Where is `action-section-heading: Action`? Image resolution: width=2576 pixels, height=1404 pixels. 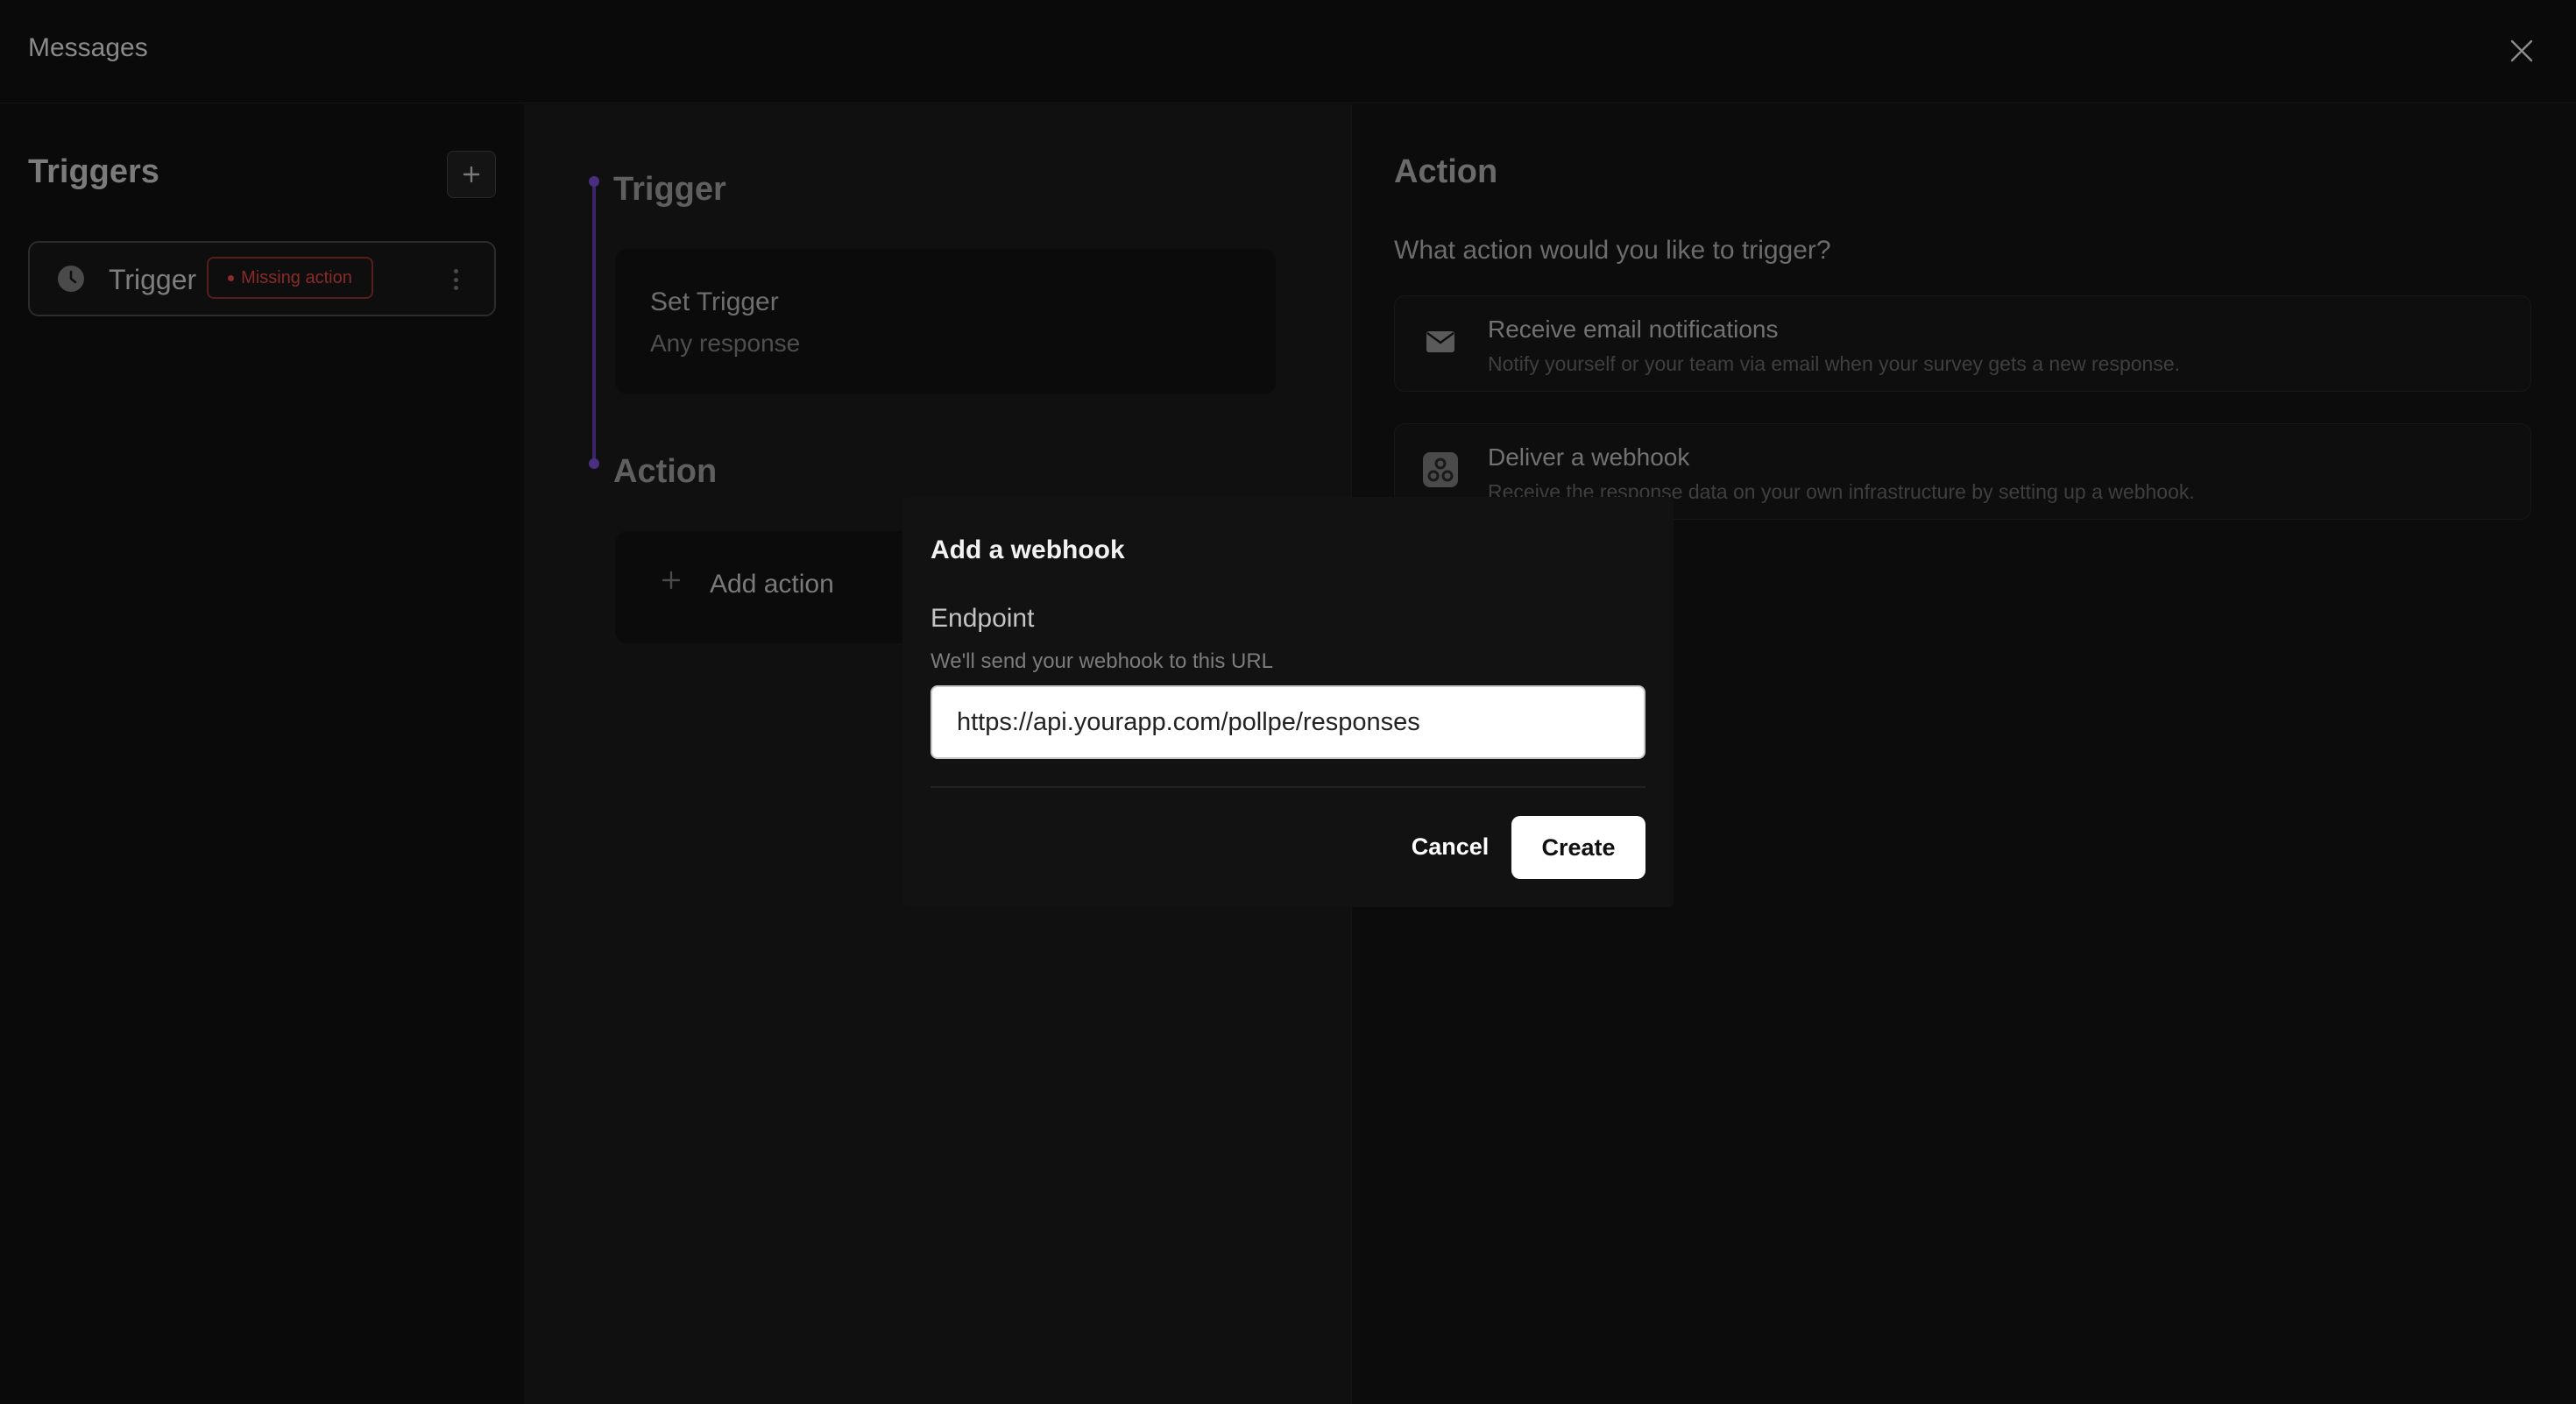 action-section-heading: Action is located at coordinates (665, 471).